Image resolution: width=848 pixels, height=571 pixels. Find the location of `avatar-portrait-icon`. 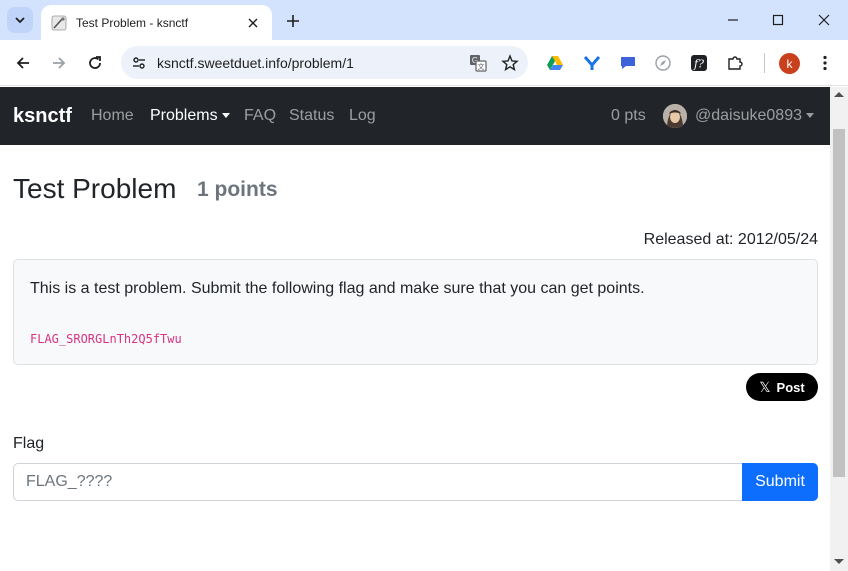

avatar-portrait-icon is located at coordinates (675, 116).